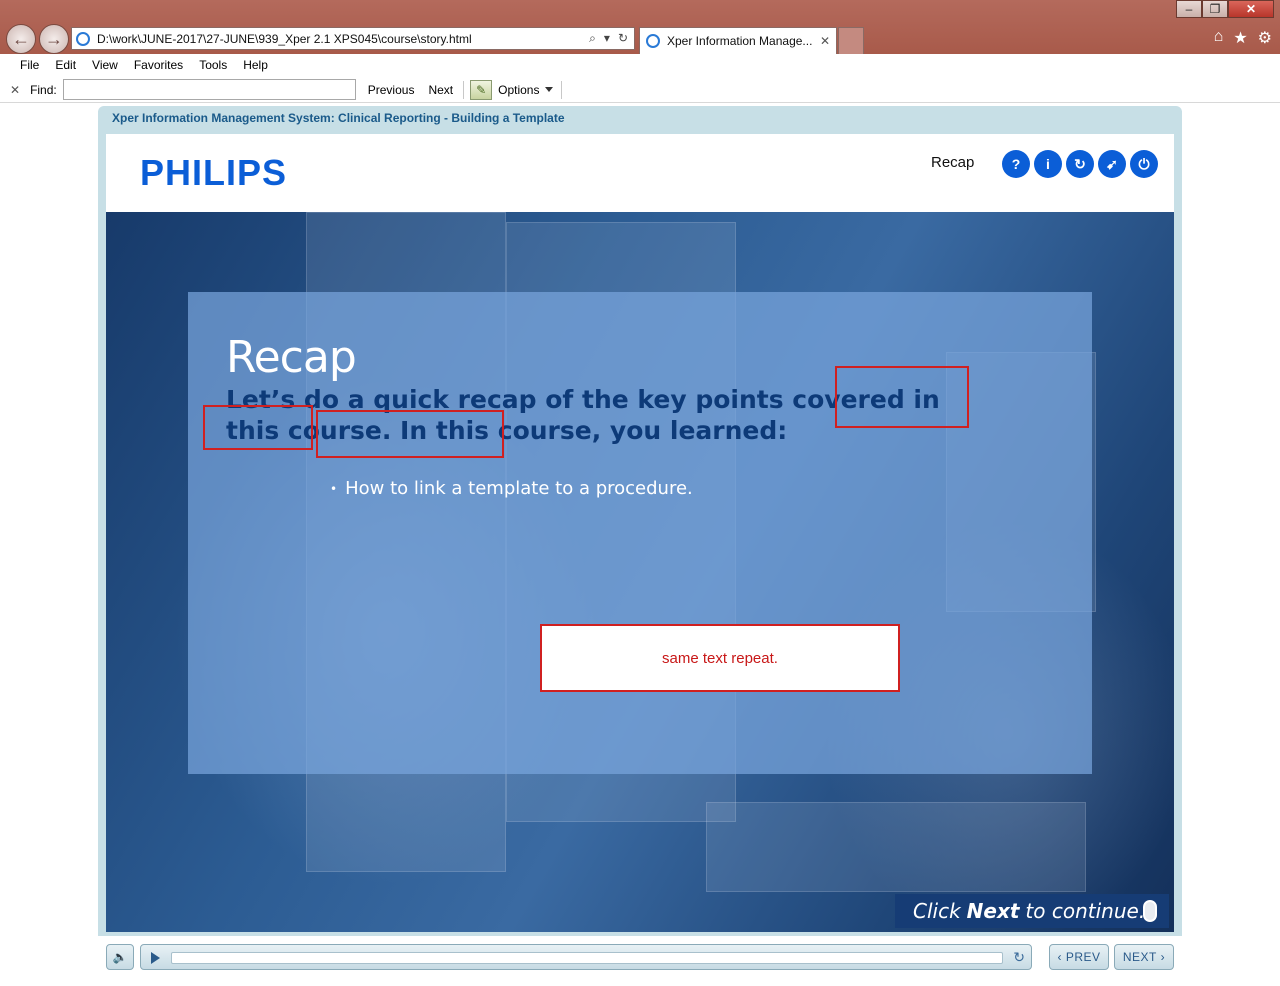 The width and height of the screenshot is (1280, 986). I want to click on find-bar: ✕ Find: Previous Next ✎ Options, so click(640, 90).